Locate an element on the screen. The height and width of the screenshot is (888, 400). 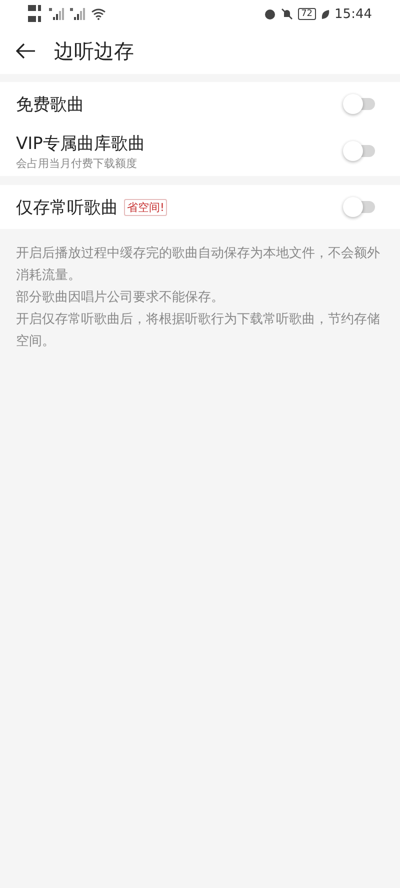
bell-muted-icon is located at coordinates (287, 14).